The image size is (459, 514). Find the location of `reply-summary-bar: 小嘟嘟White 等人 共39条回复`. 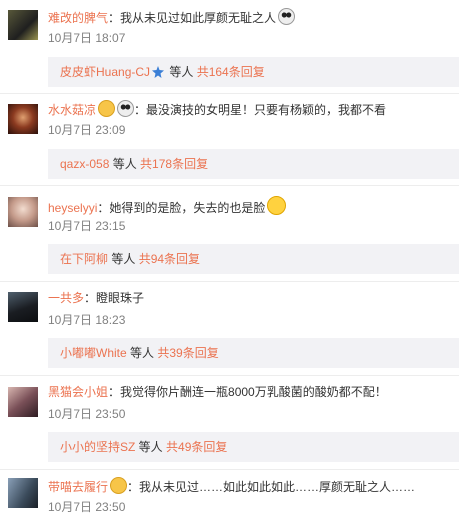

reply-summary-bar: 小嘟嘟White 等人 共39条回复 is located at coordinates (253, 353).